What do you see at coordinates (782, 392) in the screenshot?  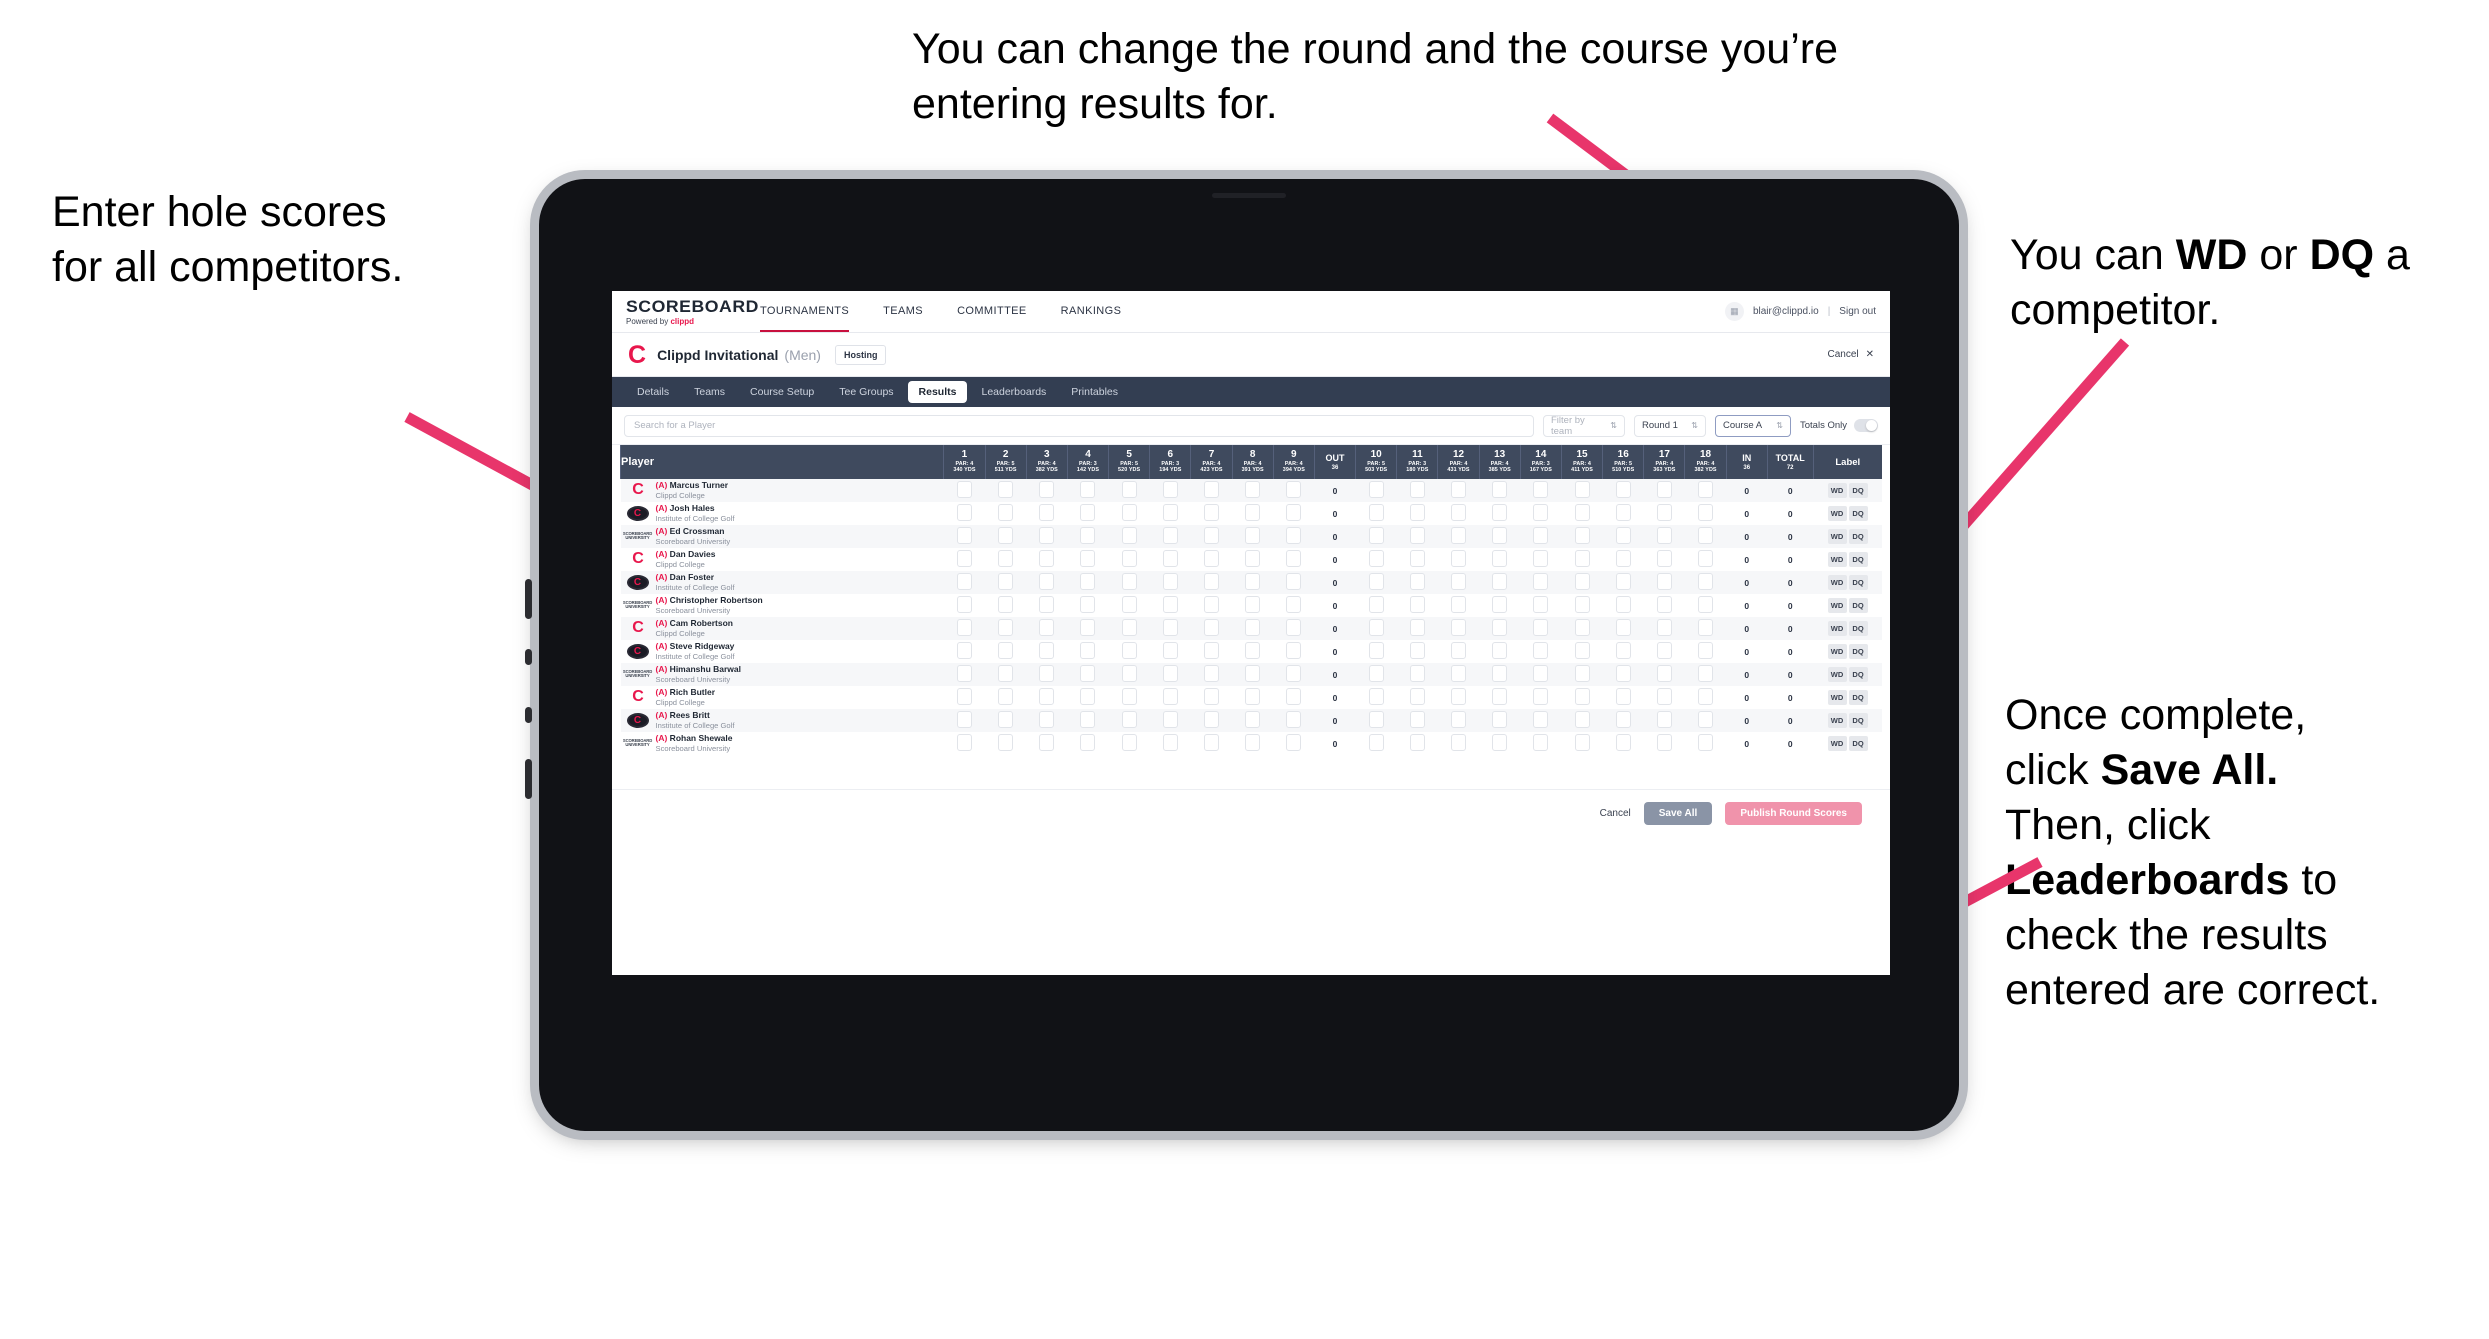 I see `tab-course-setup: Course Setup` at bounding box center [782, 392].